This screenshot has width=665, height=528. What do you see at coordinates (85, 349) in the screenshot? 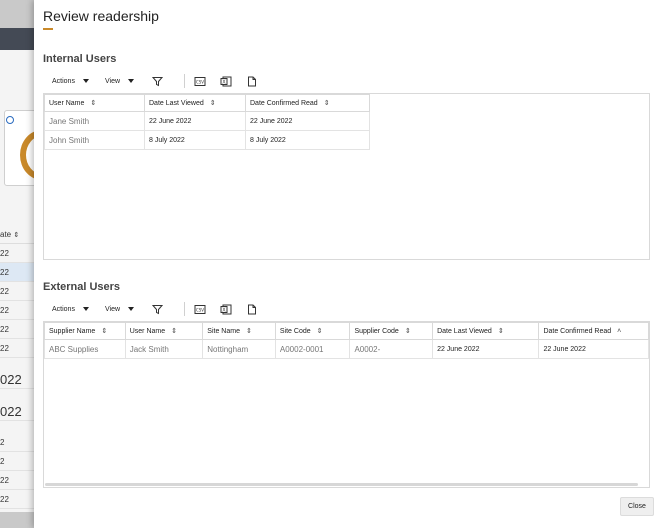
I see `cell-supplier-name: ABC Supplies` at bounding box center [85, 349].